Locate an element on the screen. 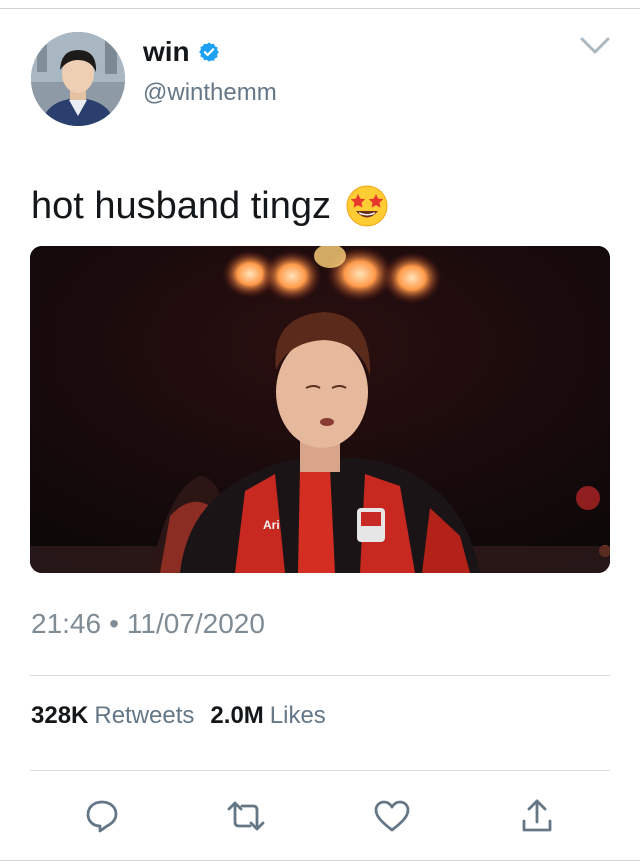 The height and width of the screenshot is (865, 640). top-divider is located at coordinates (320, 8).